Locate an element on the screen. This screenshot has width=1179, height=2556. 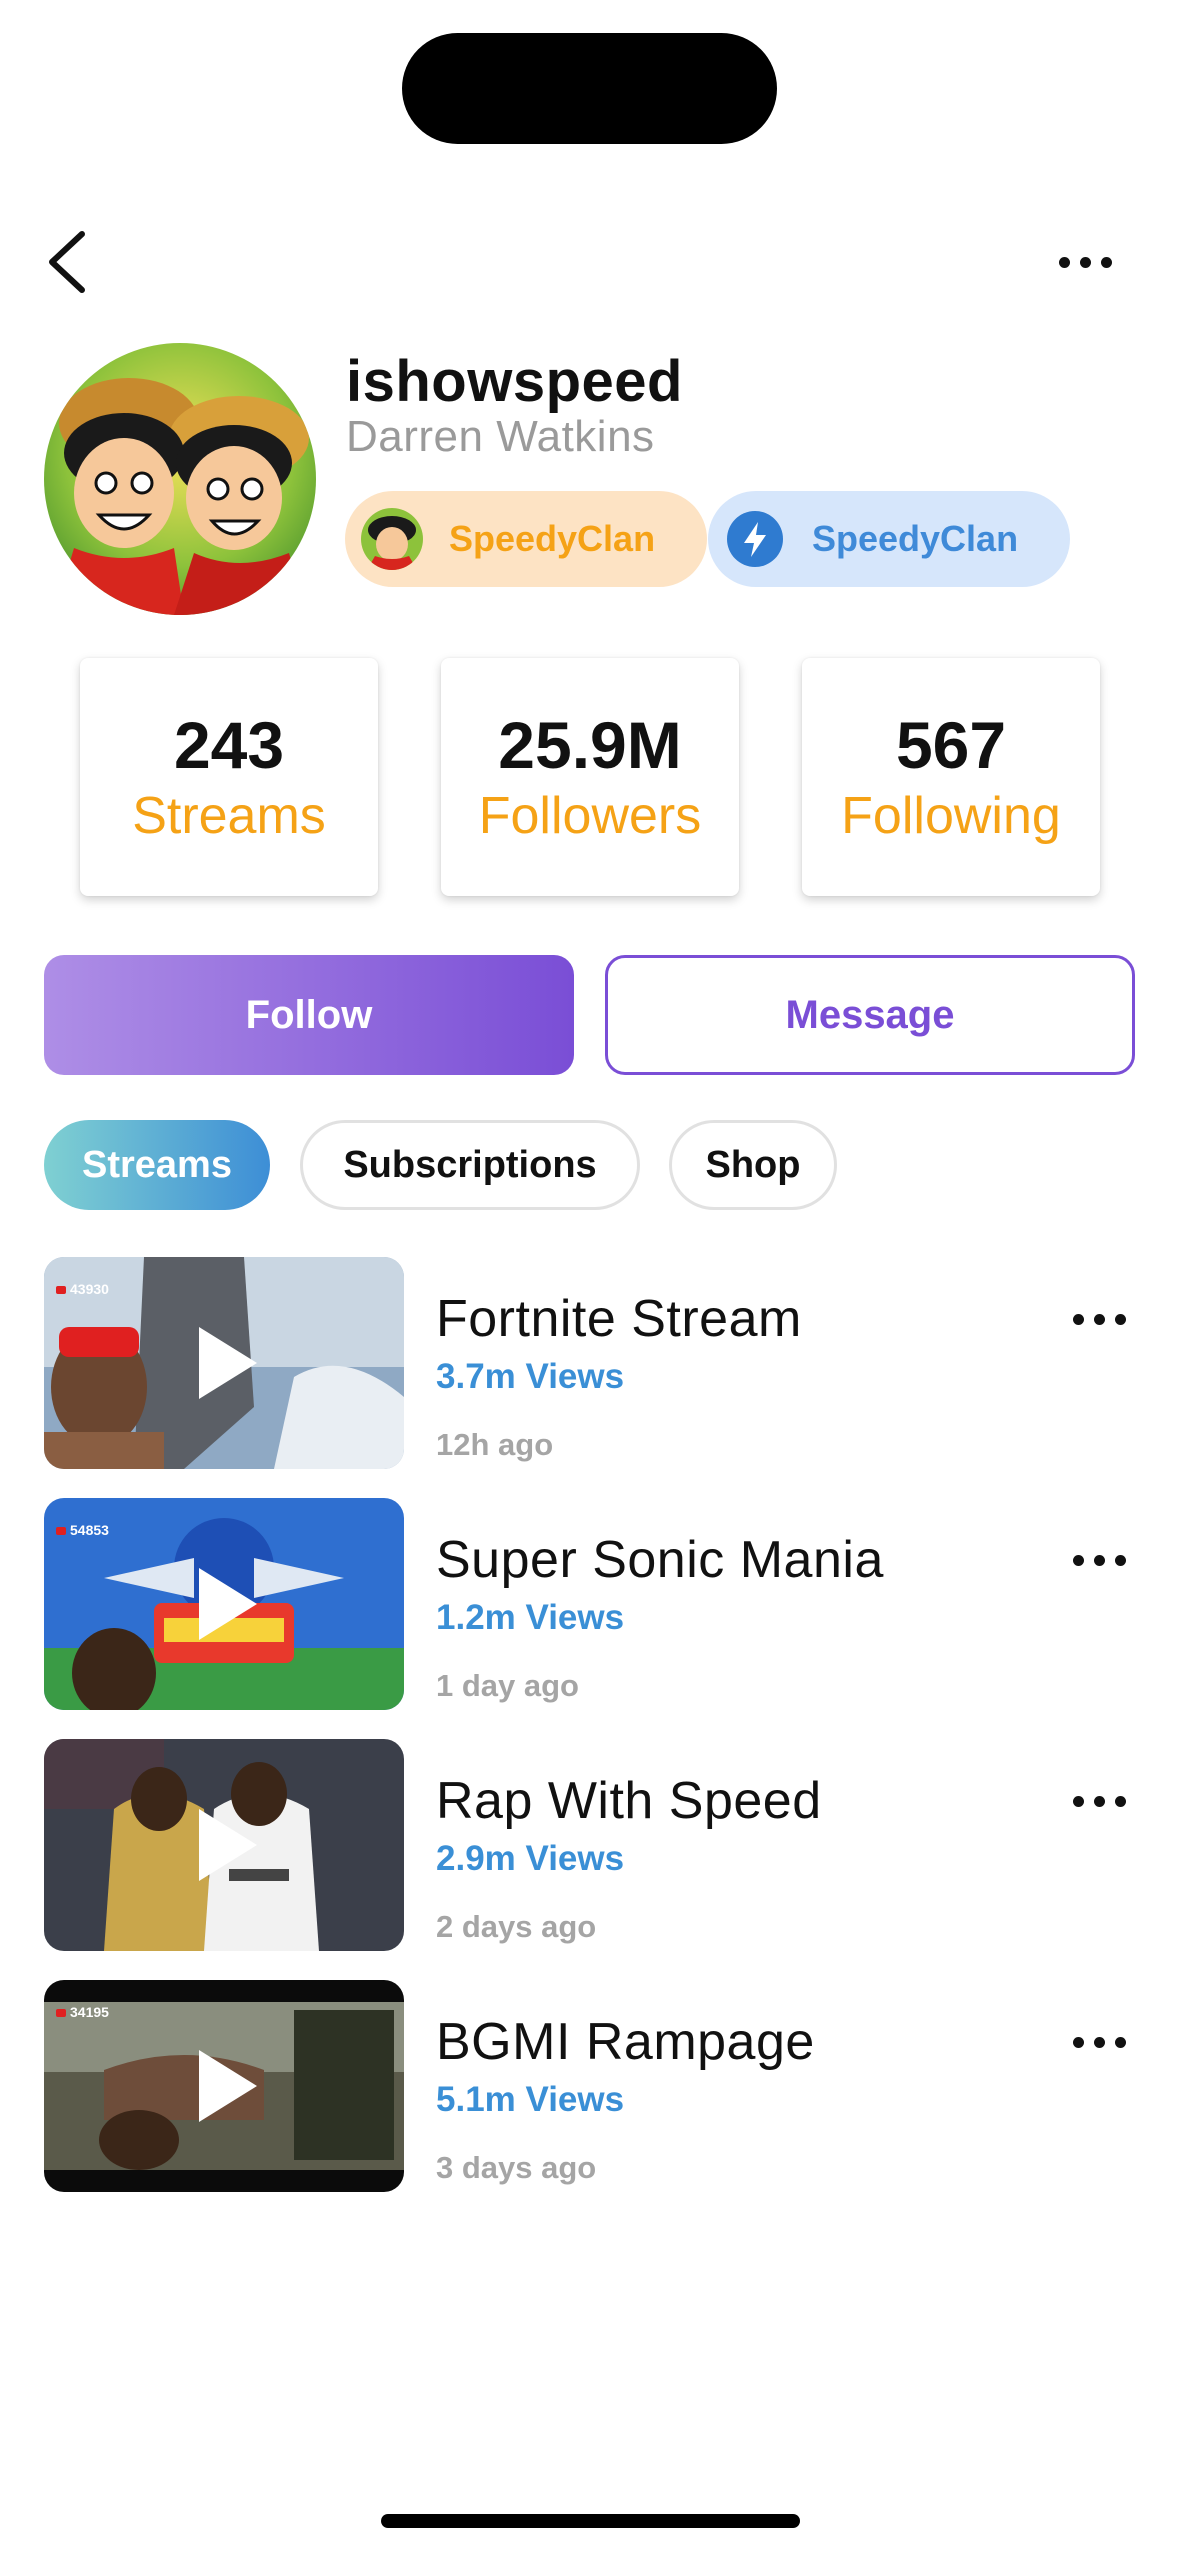
stat-value: 243 is located at coordinates (229, 745).